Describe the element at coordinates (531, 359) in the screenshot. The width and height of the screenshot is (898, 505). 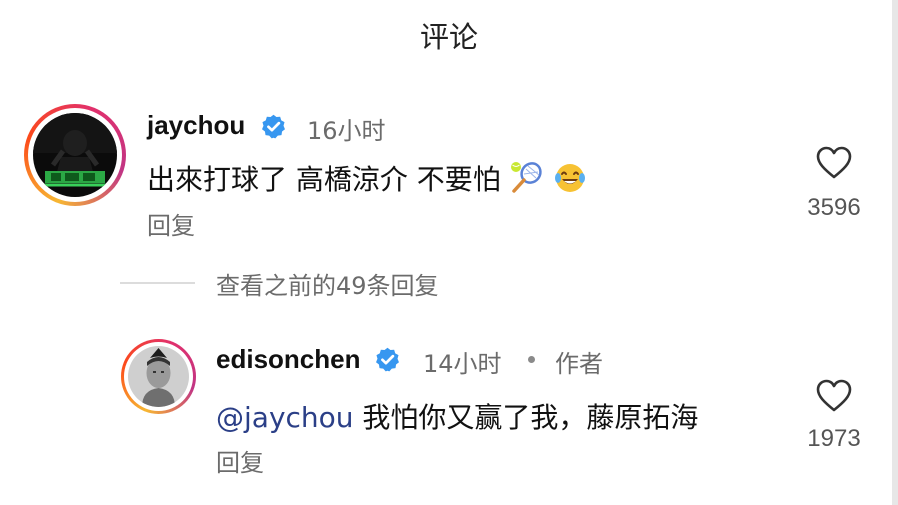
I see `separator-dot` at that location.